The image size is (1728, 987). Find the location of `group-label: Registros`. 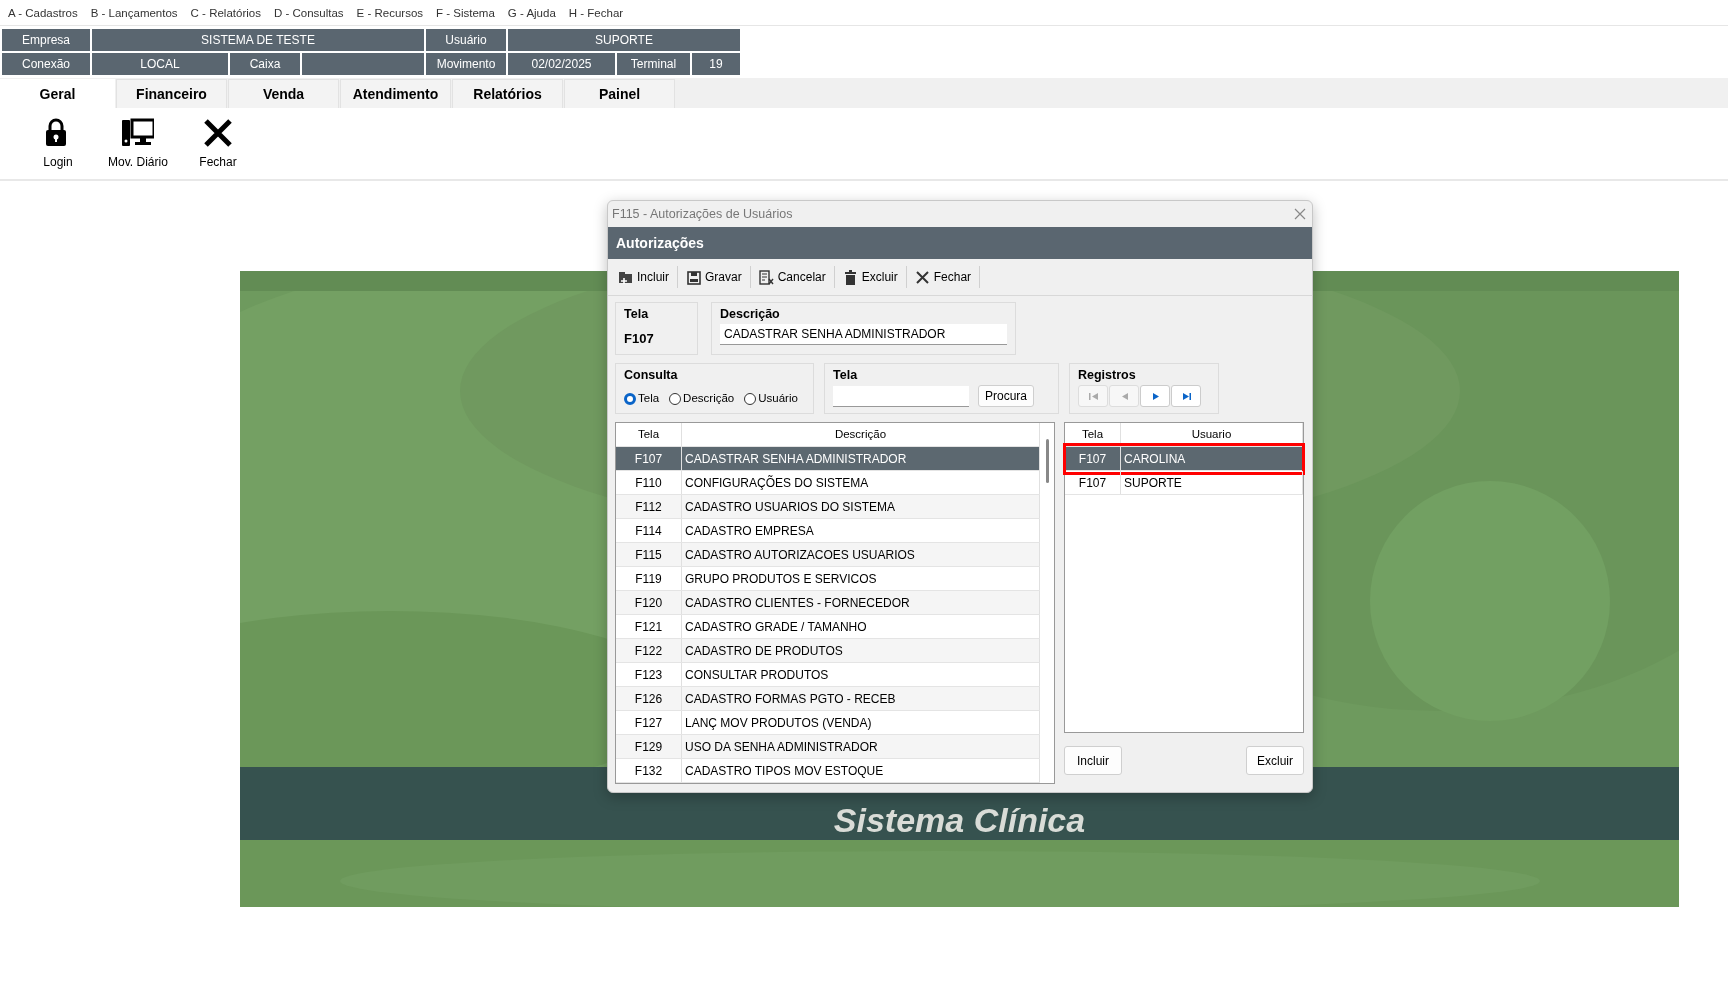

group-label: Registros is located at coordinates (1107, 376).